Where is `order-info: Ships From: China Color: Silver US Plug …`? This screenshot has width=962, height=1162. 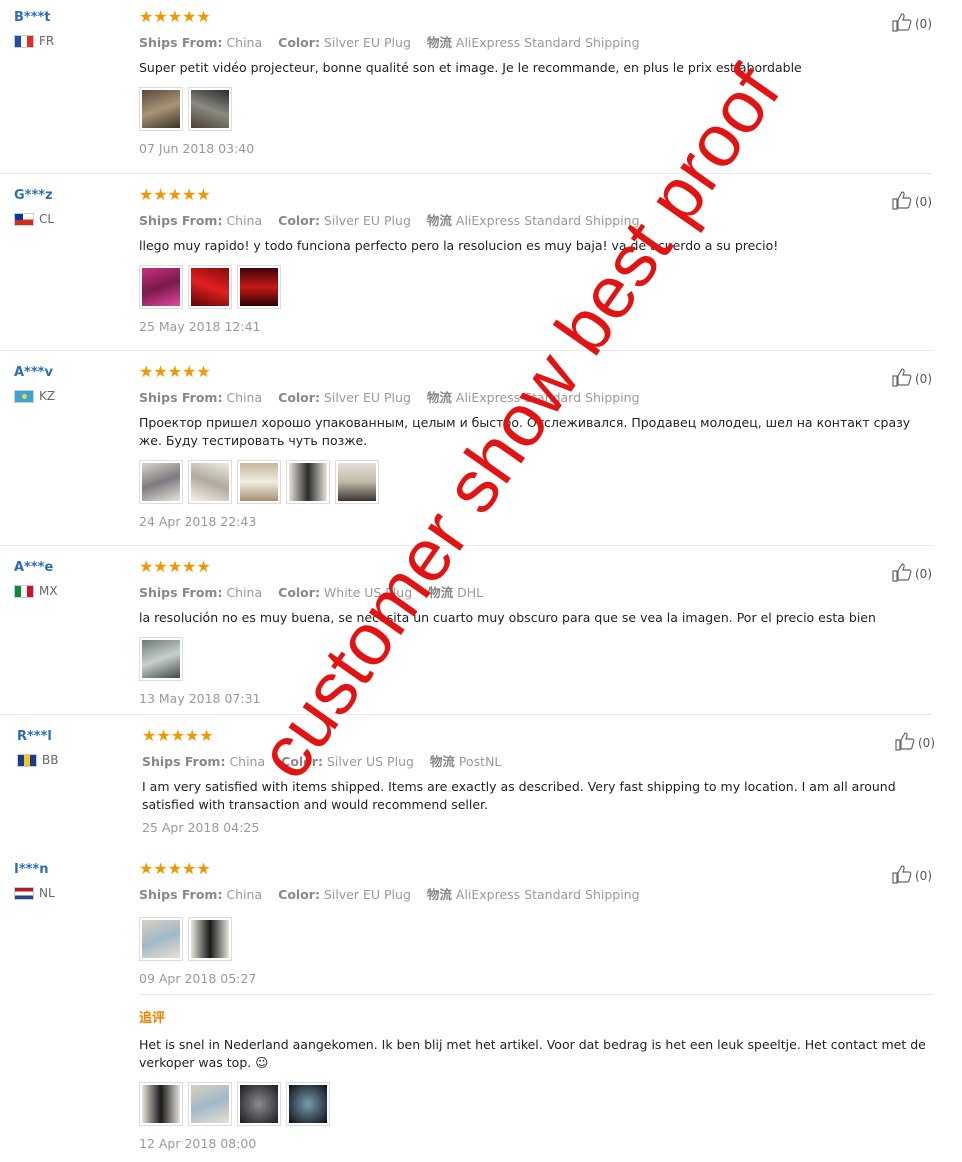 order-info: Ships From: China Color: Silver US Plug … is located at coordinates (322, 761).